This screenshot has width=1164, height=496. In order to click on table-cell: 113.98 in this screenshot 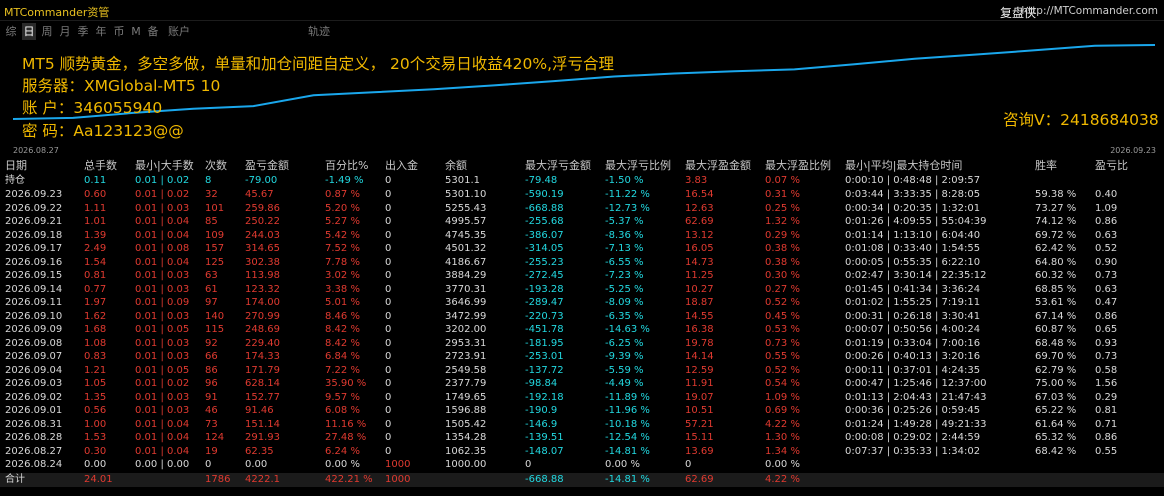, I will do `click(262, 275)`.